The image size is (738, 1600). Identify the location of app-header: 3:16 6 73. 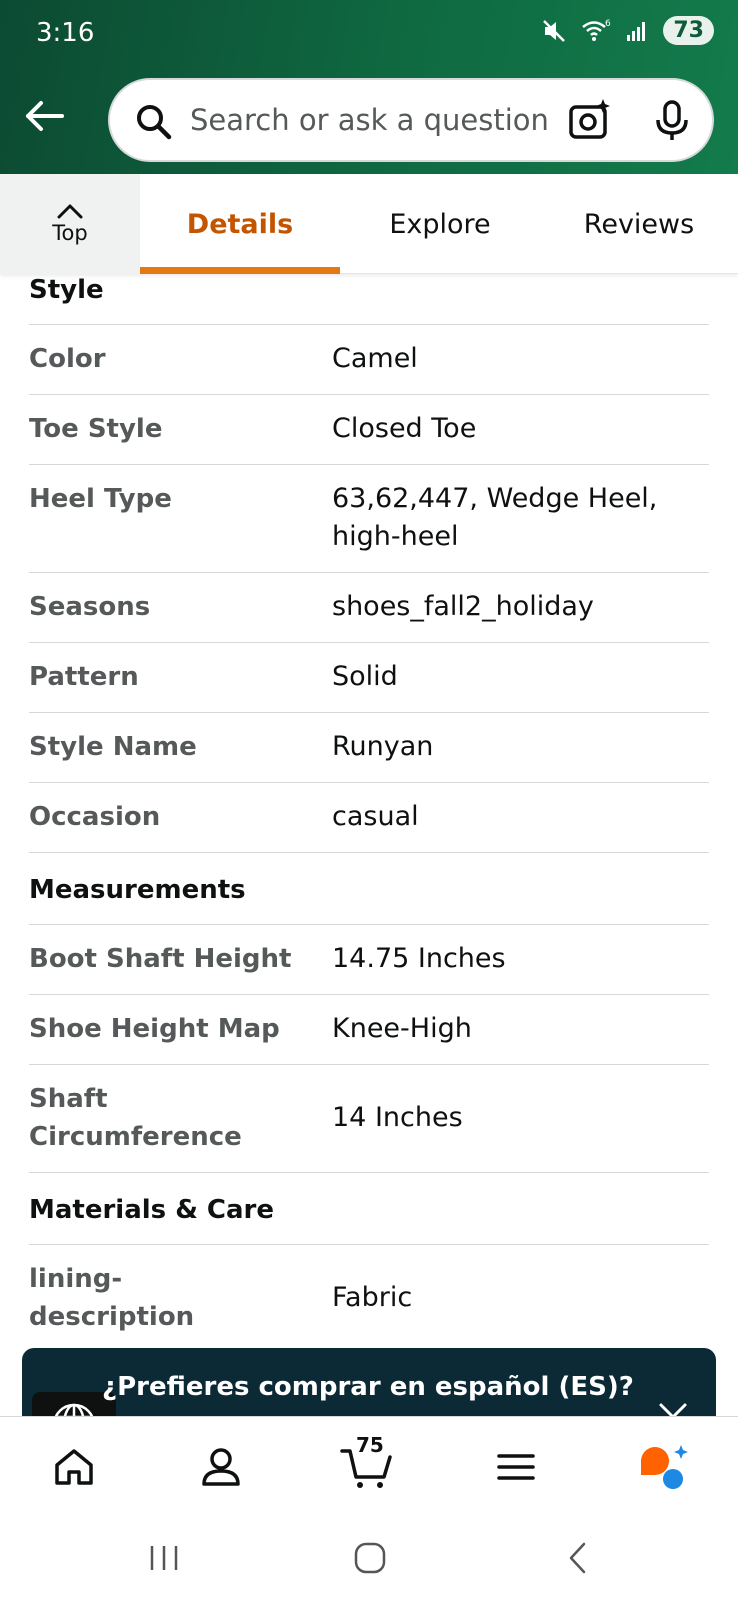
(369, 87).